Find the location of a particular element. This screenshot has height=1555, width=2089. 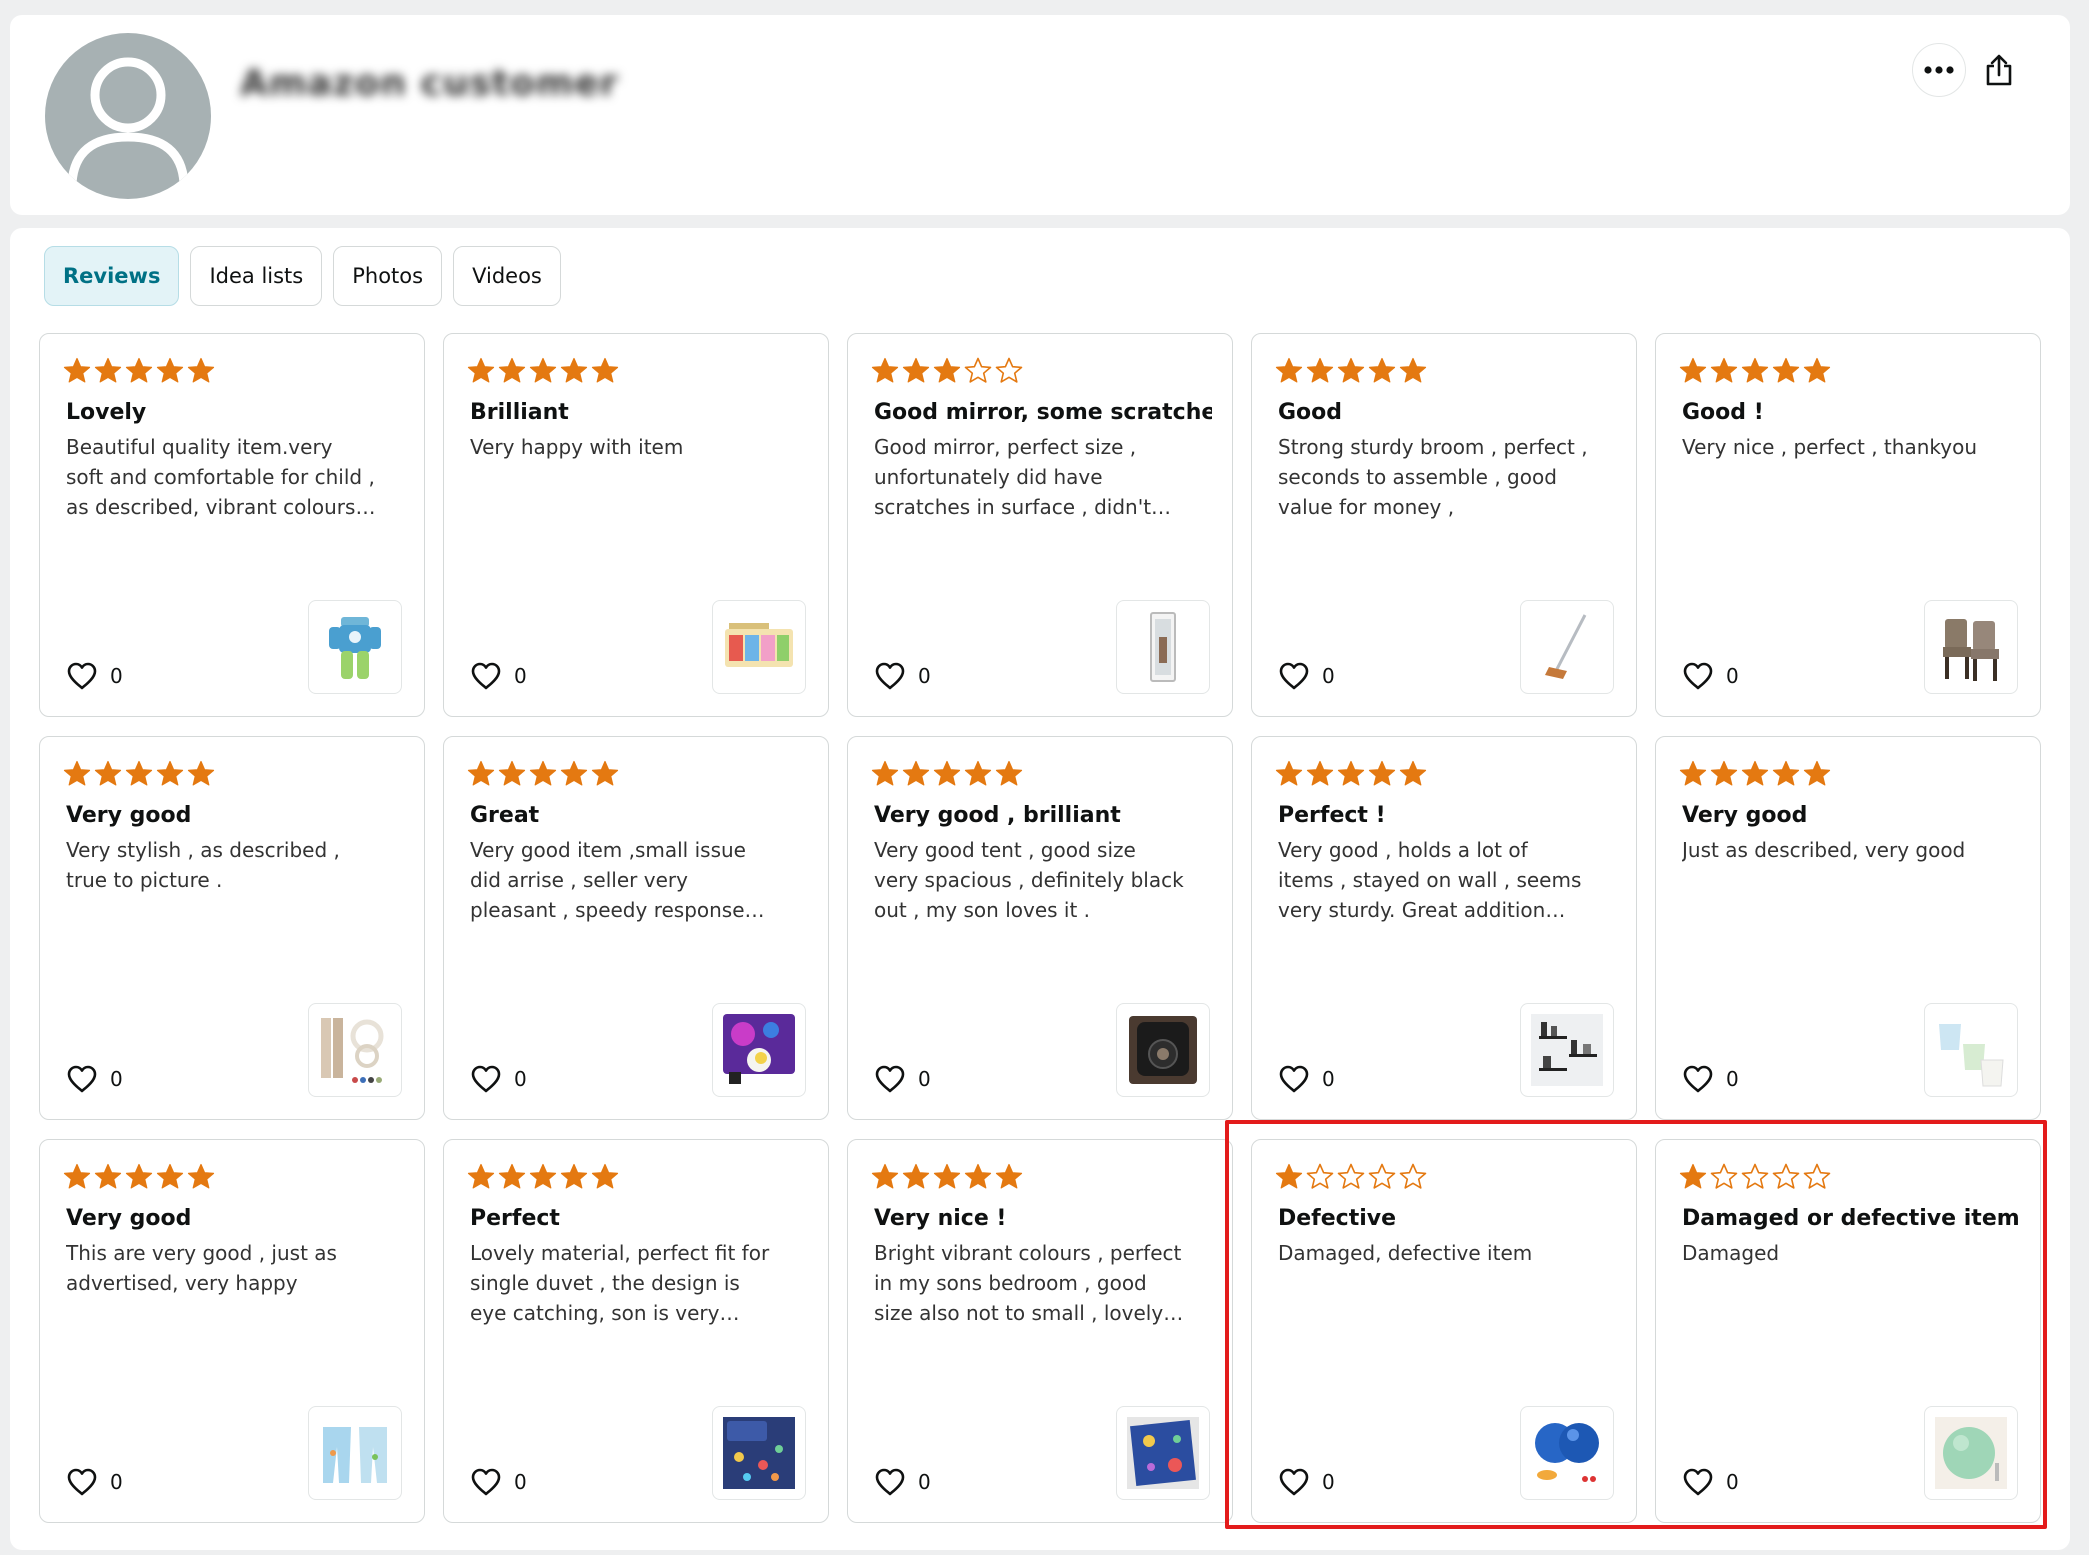

review-title: Brilliant is located at coordinates (639, 412).